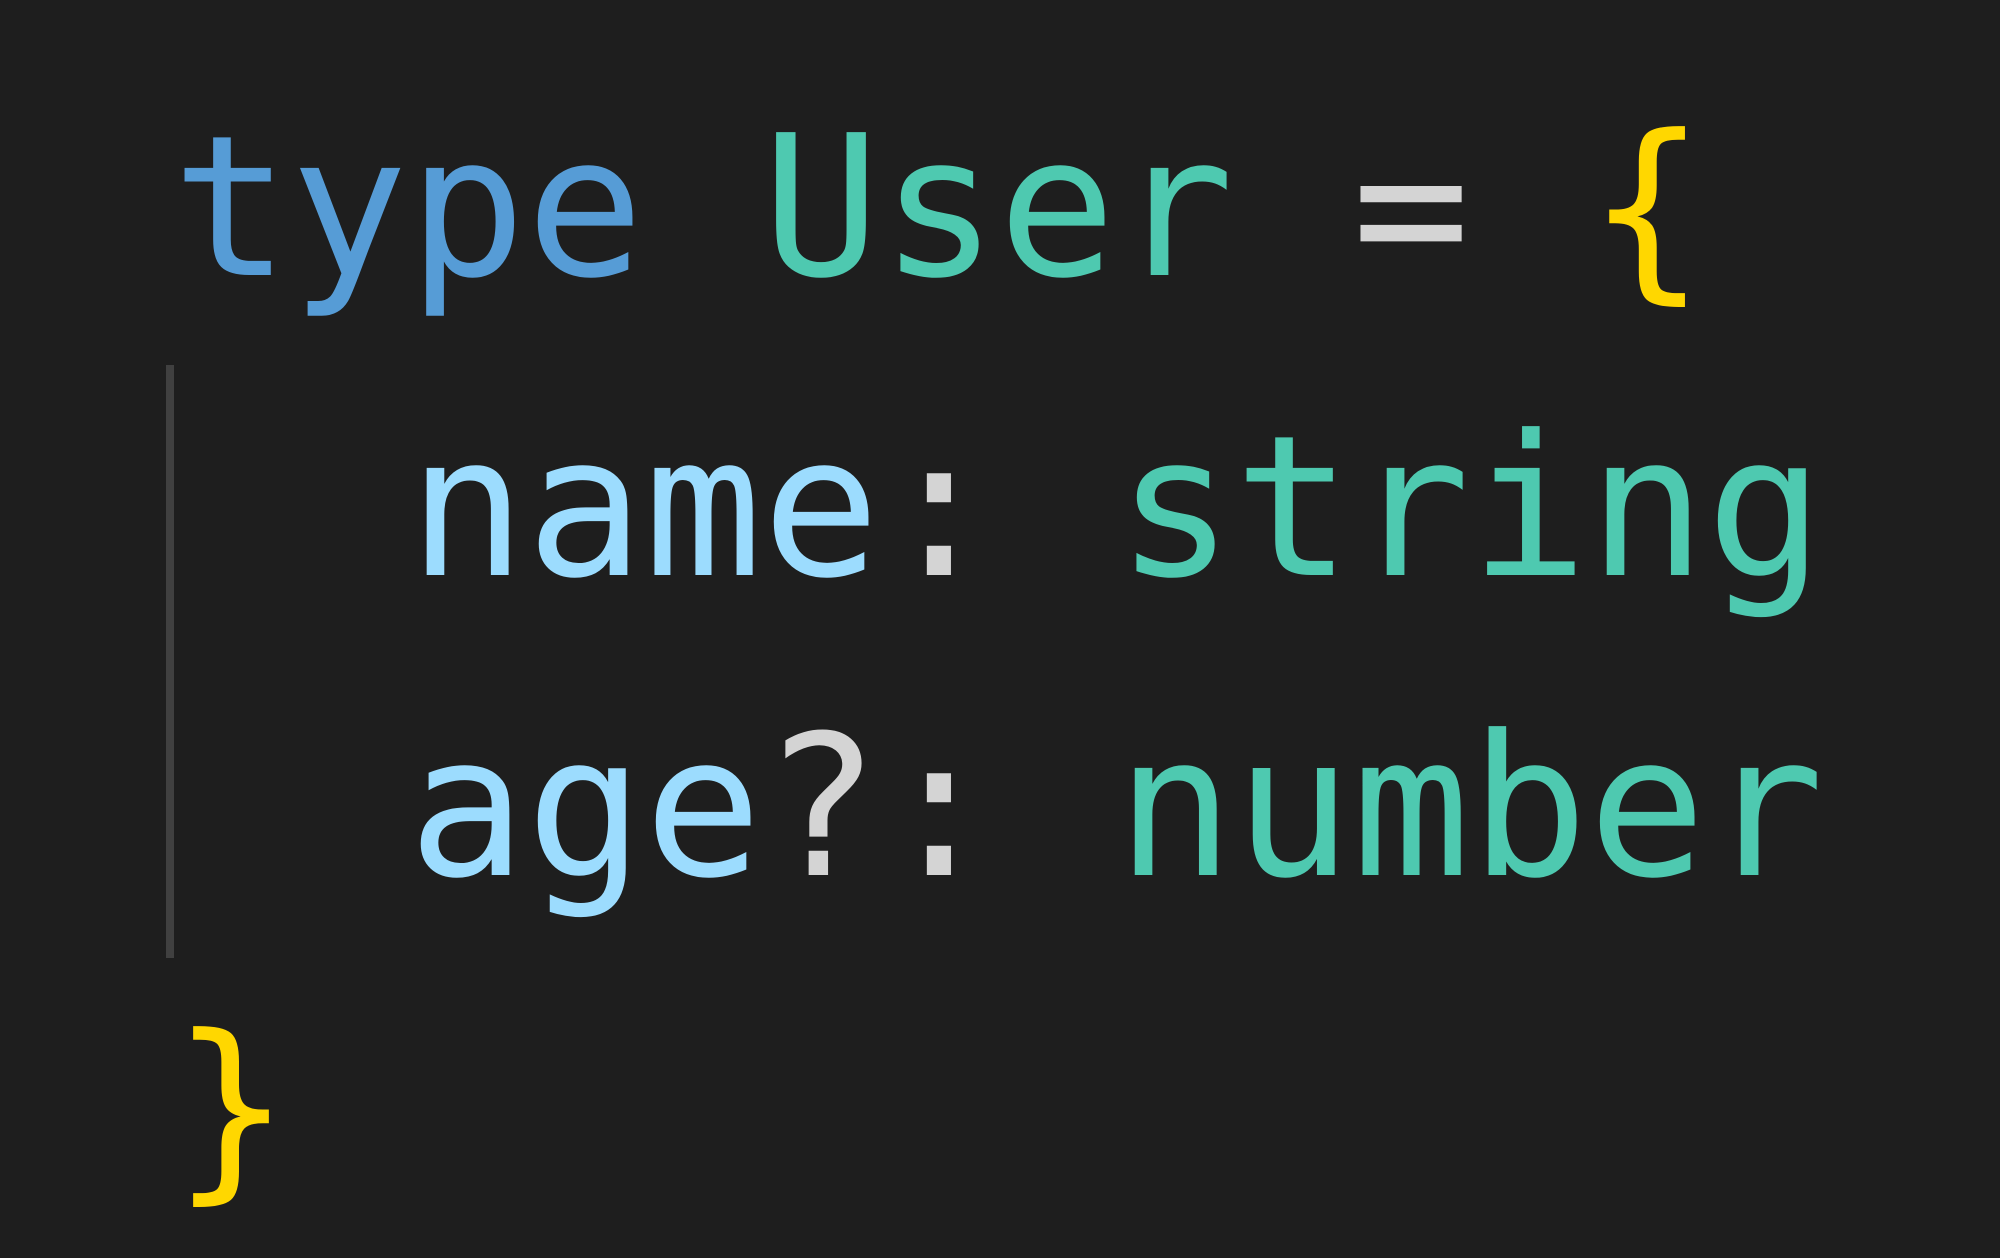  I want to click on property-type: string, so click(1470, 508).